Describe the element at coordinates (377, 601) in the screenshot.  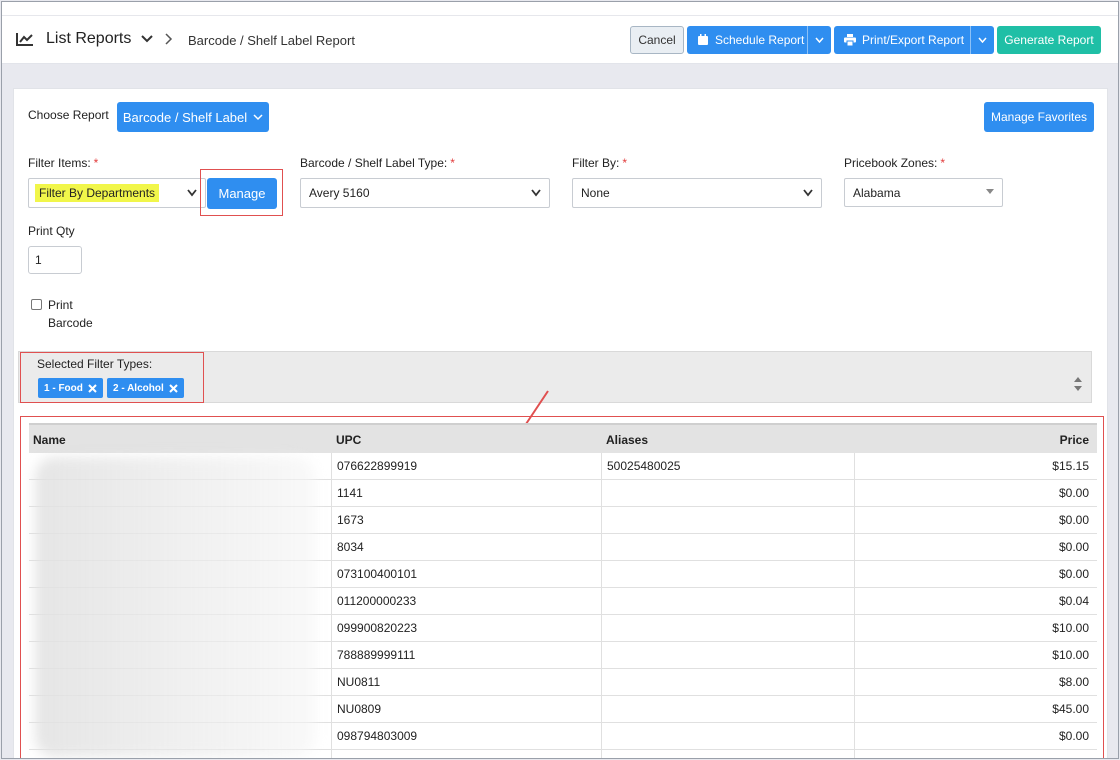
I see `cell-upc: 011200000233` at that location.